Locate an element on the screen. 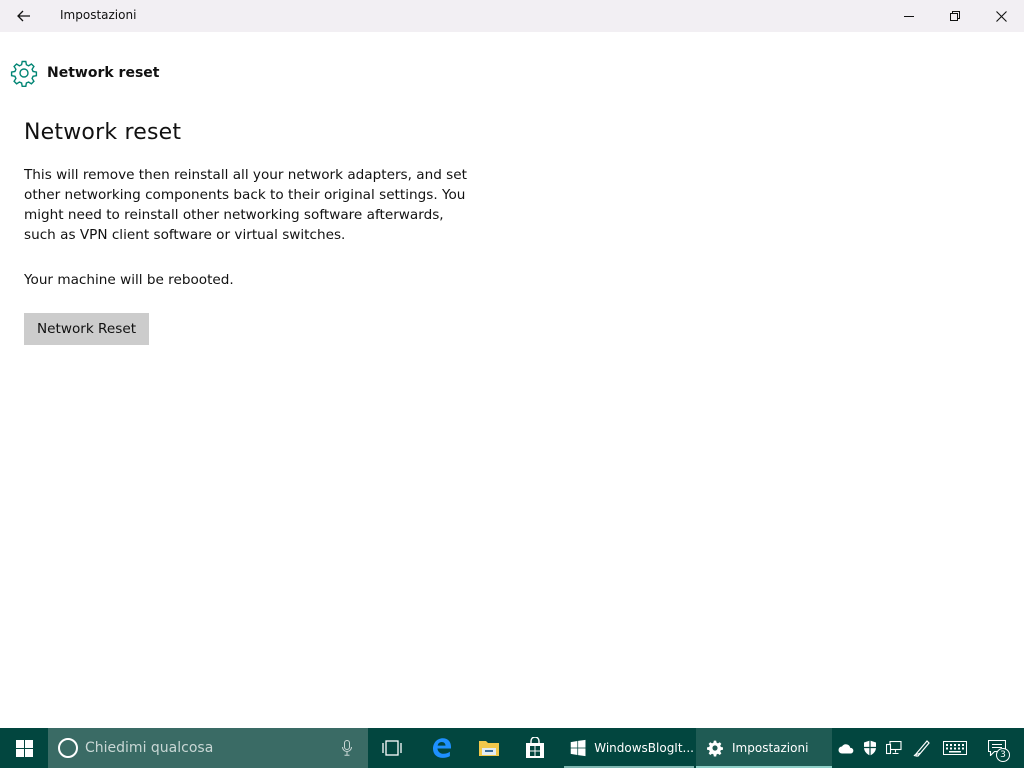 The image size is (1024, 768). network-tray-button is located at coordinates (894, 748).